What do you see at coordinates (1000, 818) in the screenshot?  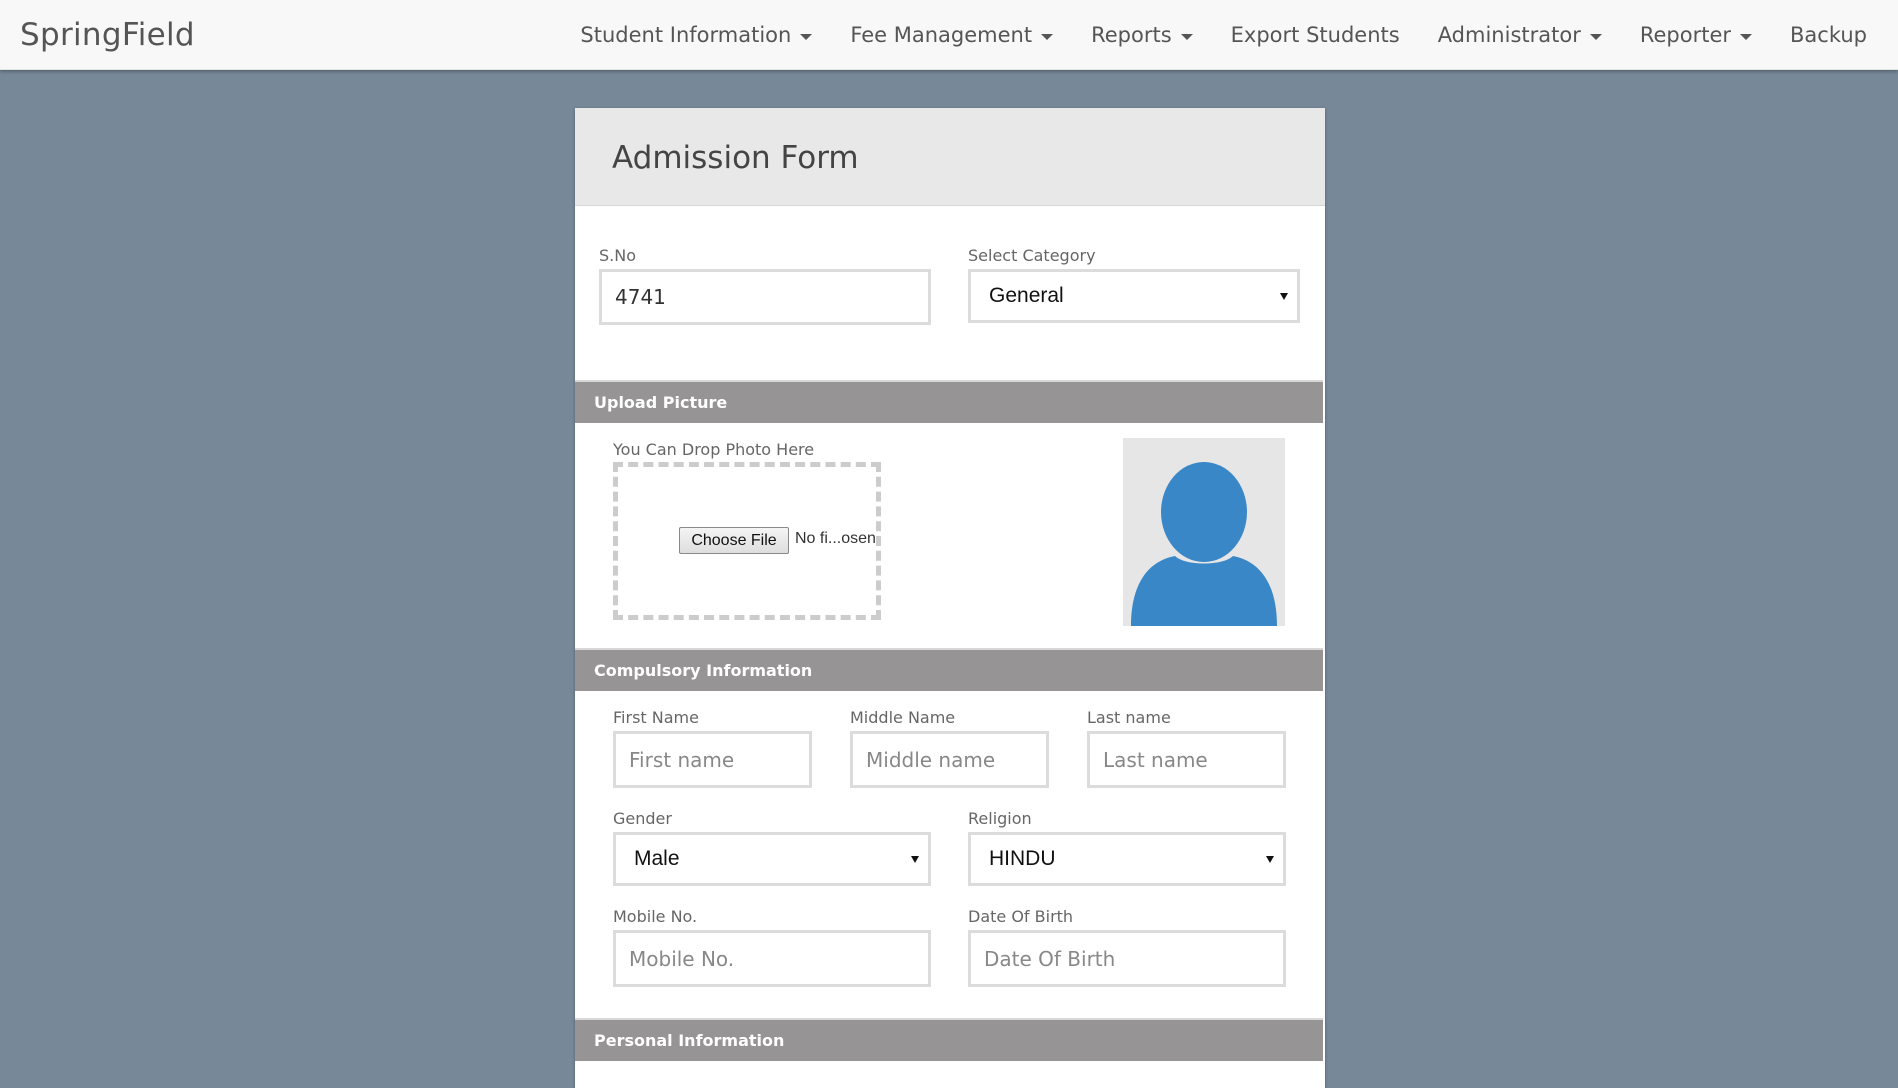 I see `religion-label: Religion` at bounding box center [1000, 818].